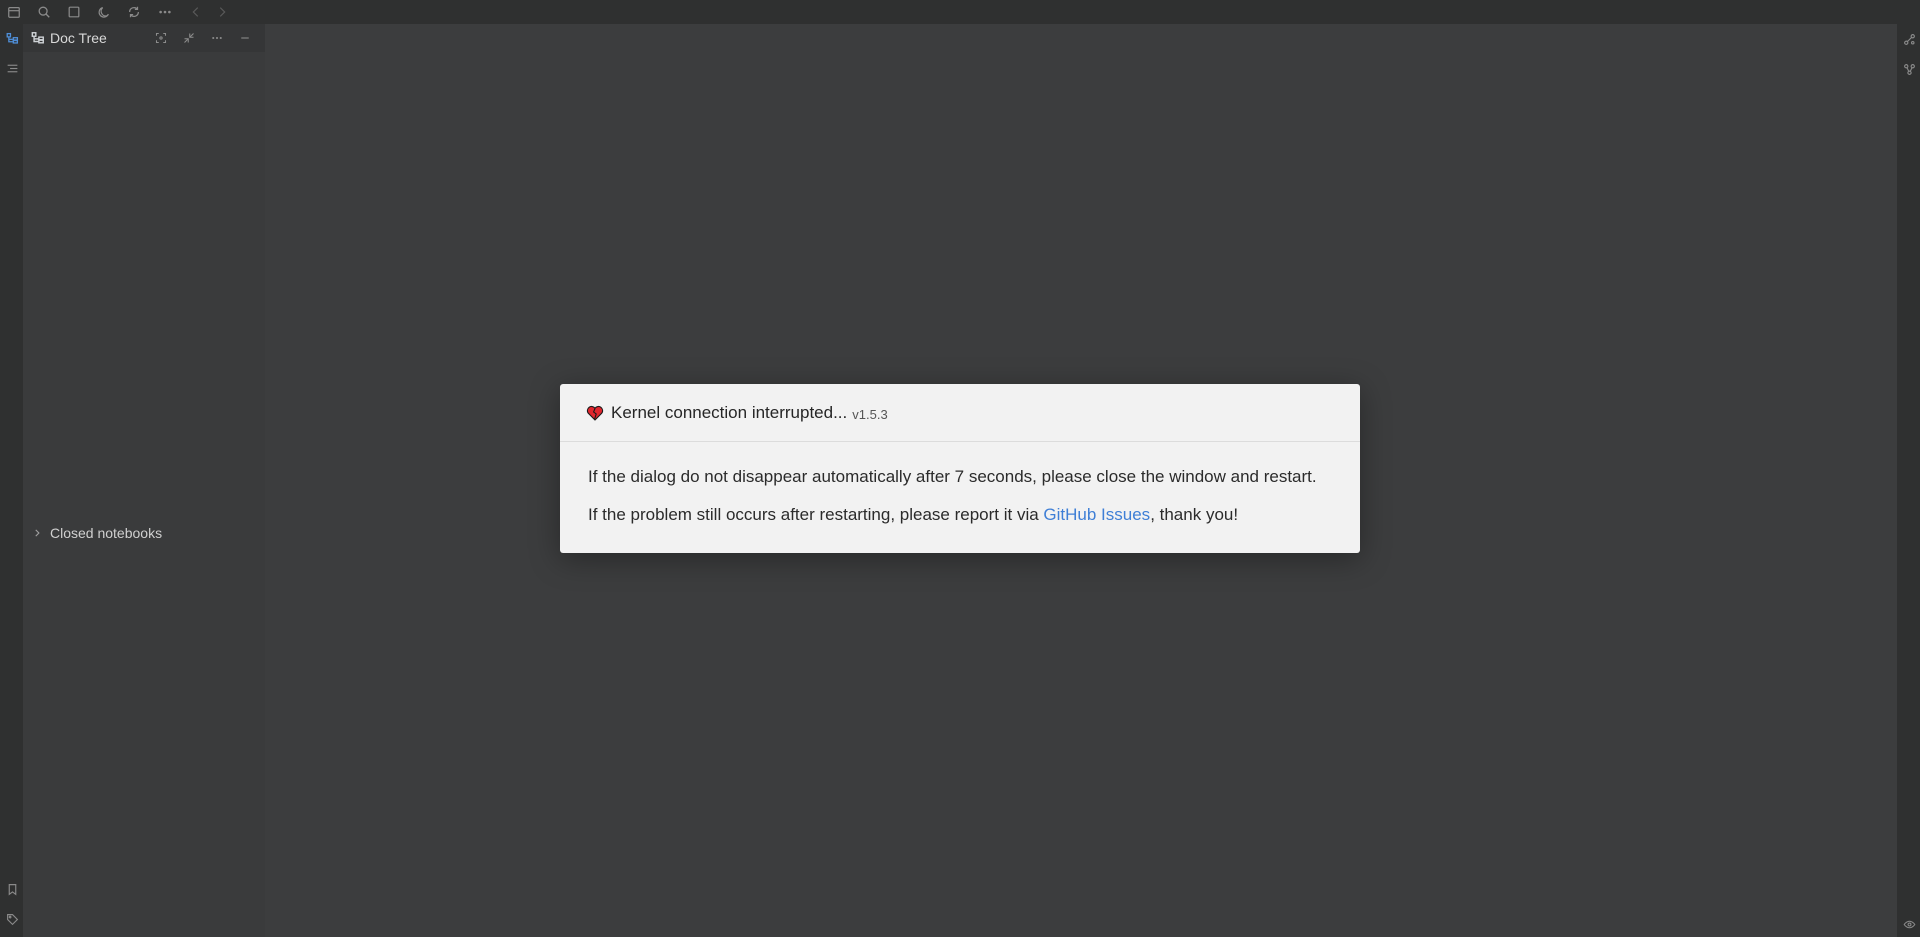 Image resolution: width=1920 pixels, height=937 pixels. I want to click on version-label: v1.5.3, so click(870, 414).